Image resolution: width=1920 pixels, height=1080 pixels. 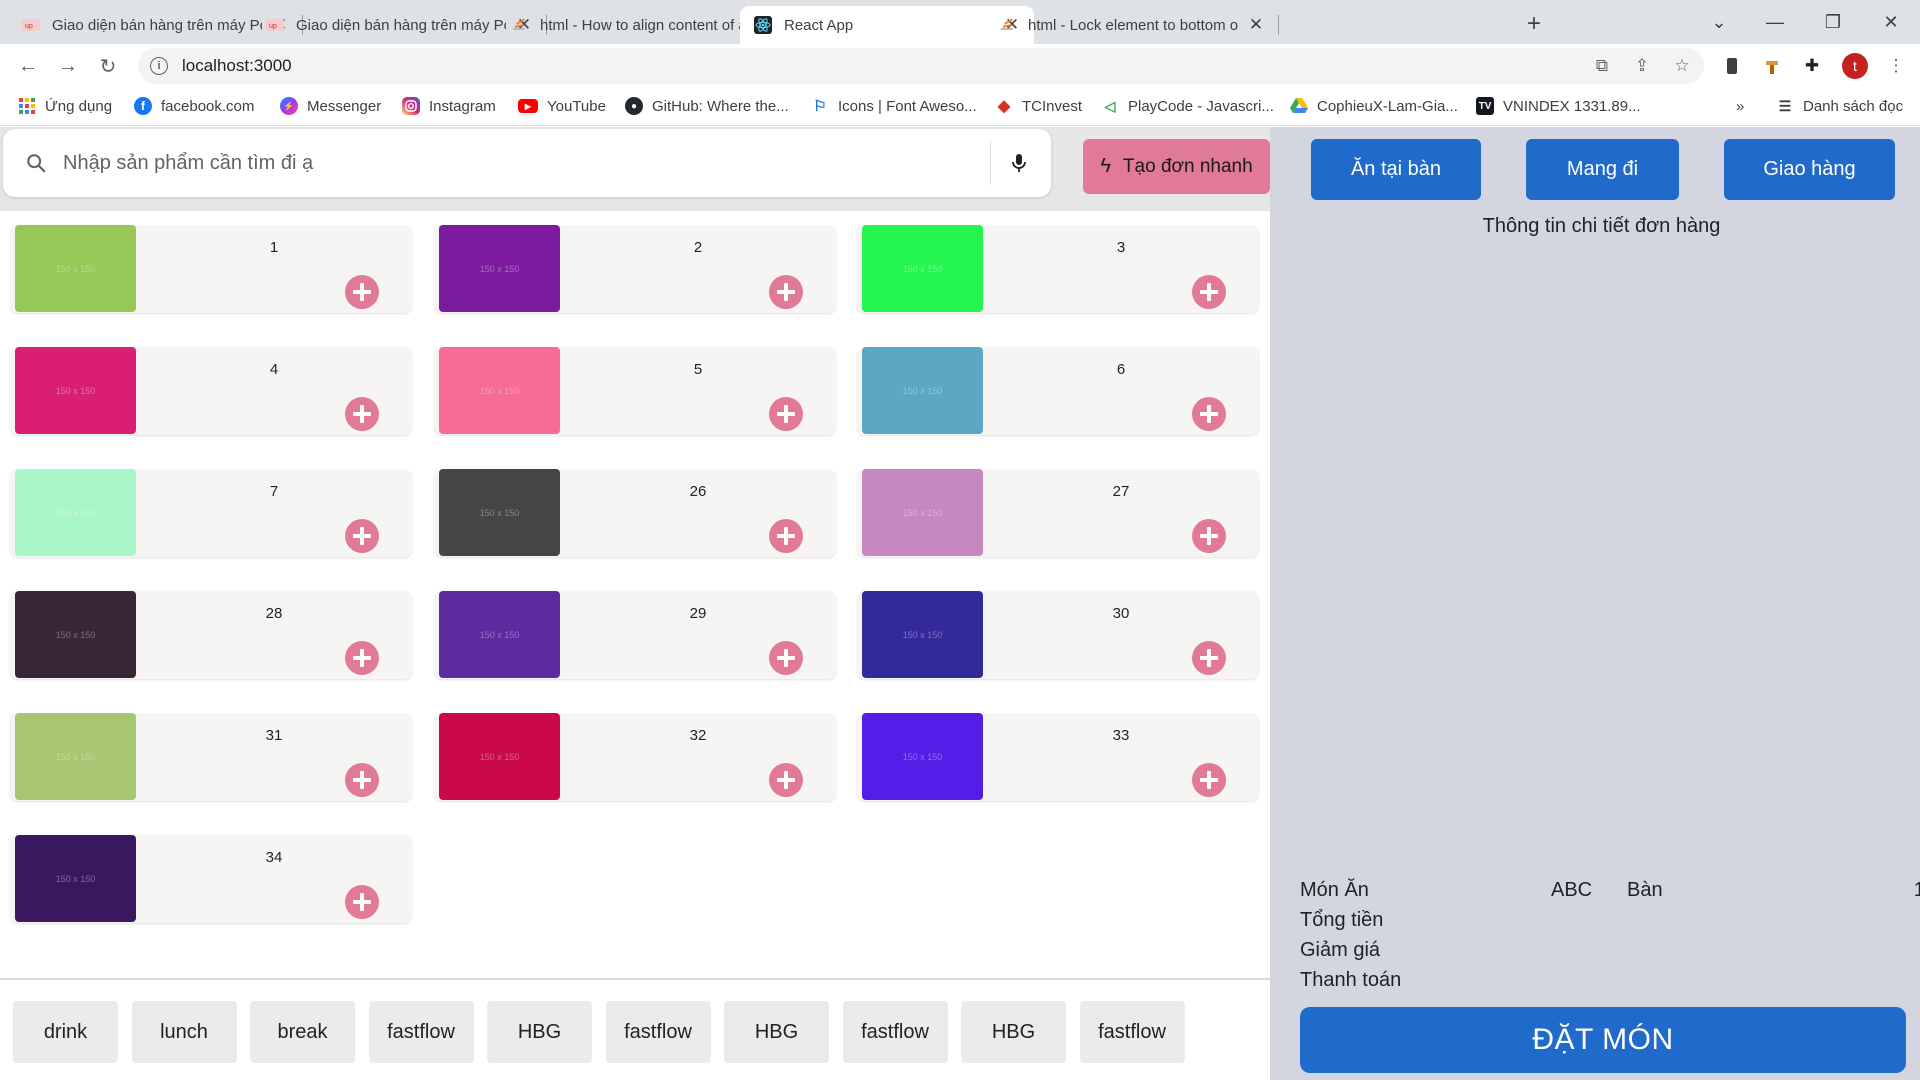 I want to click on tab-title: html - Lock element to bottom o, so click(x=1133, y=25).